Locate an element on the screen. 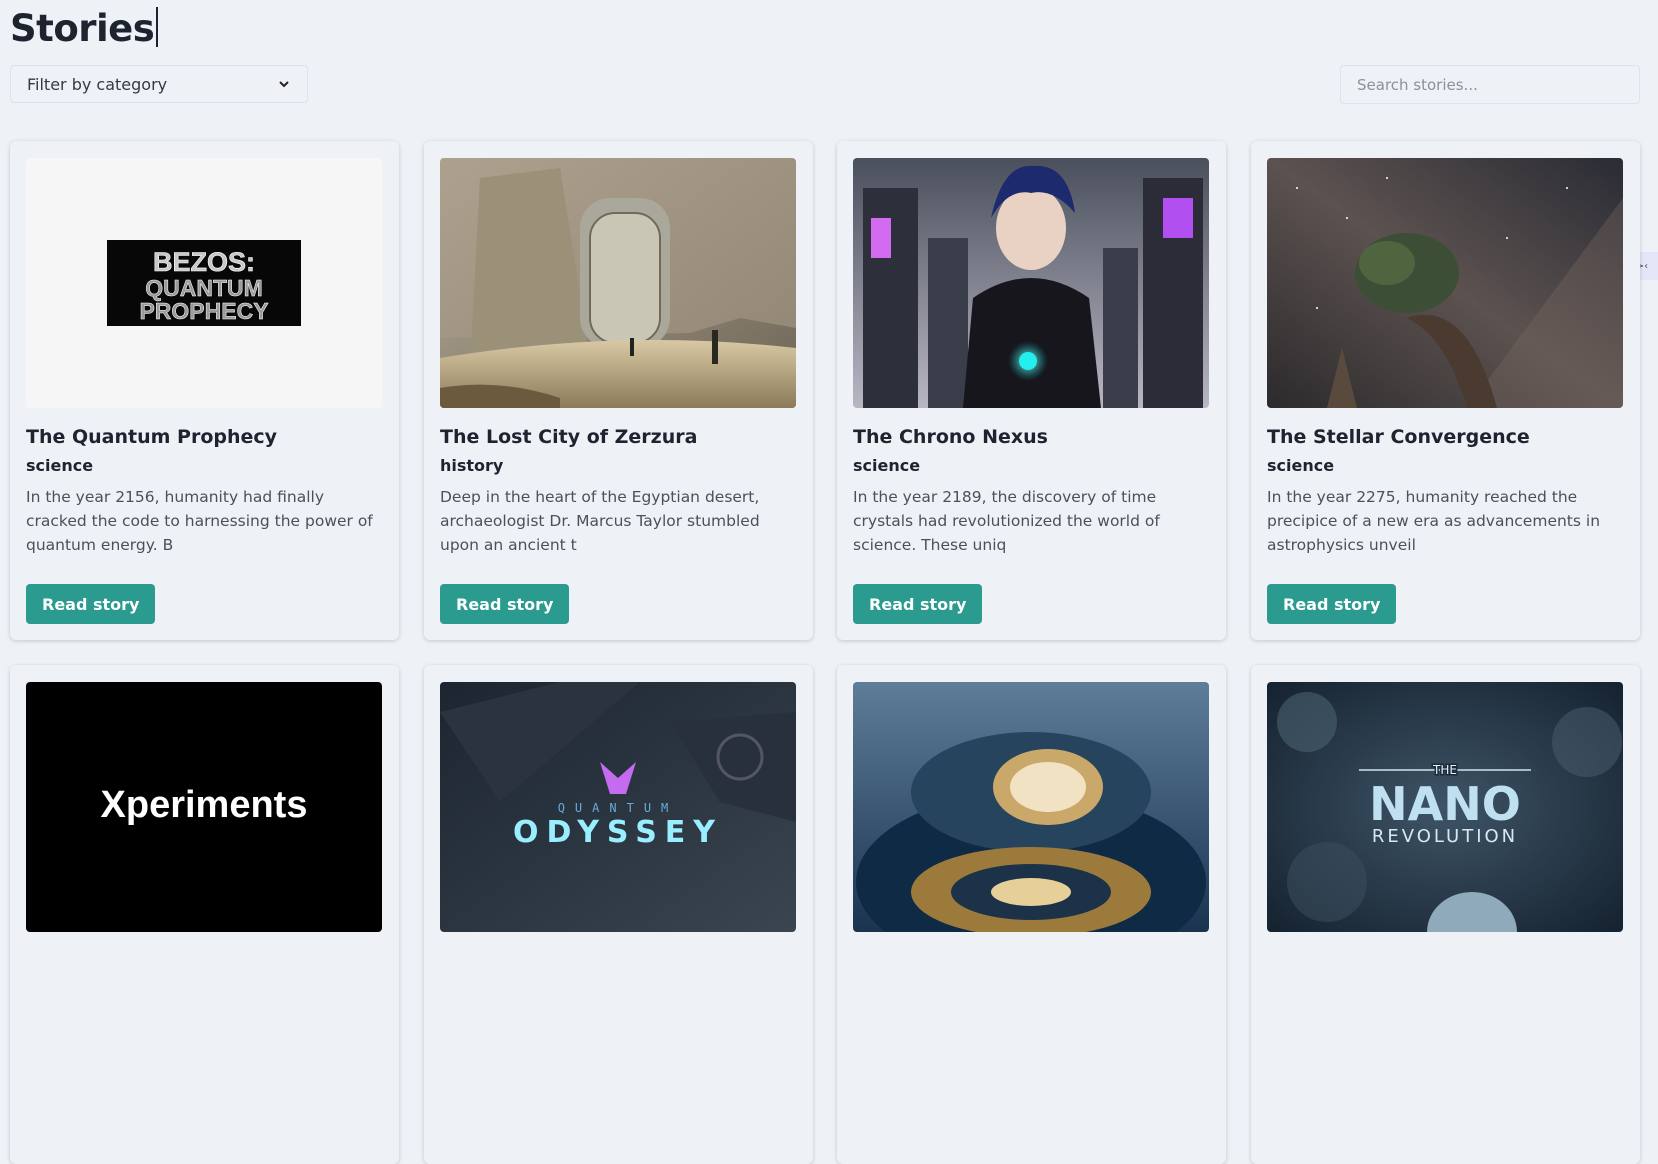 The width and height of the screenshot is (1658, 1164). revolution-text: REVOLUTION is located at coordinates (1445, 836).